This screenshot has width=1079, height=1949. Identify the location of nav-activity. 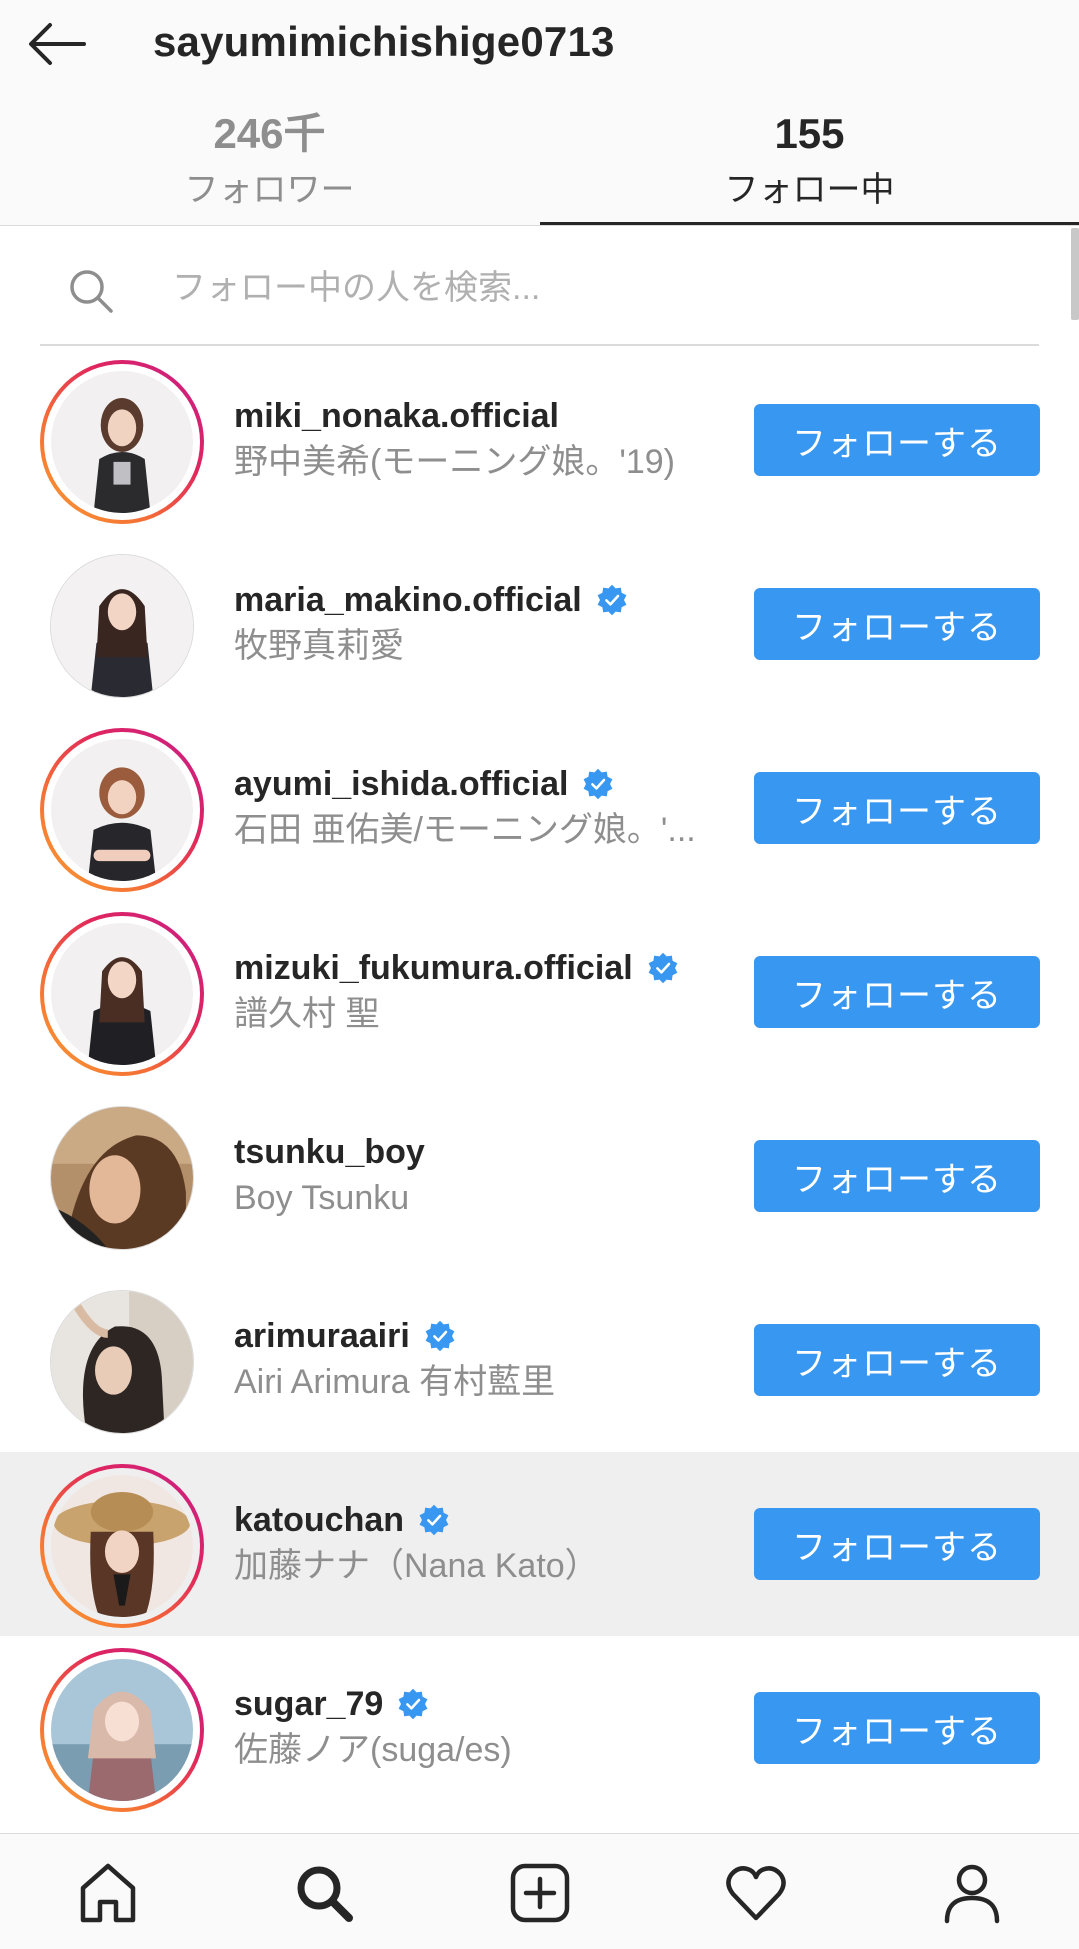
(756, 1893).